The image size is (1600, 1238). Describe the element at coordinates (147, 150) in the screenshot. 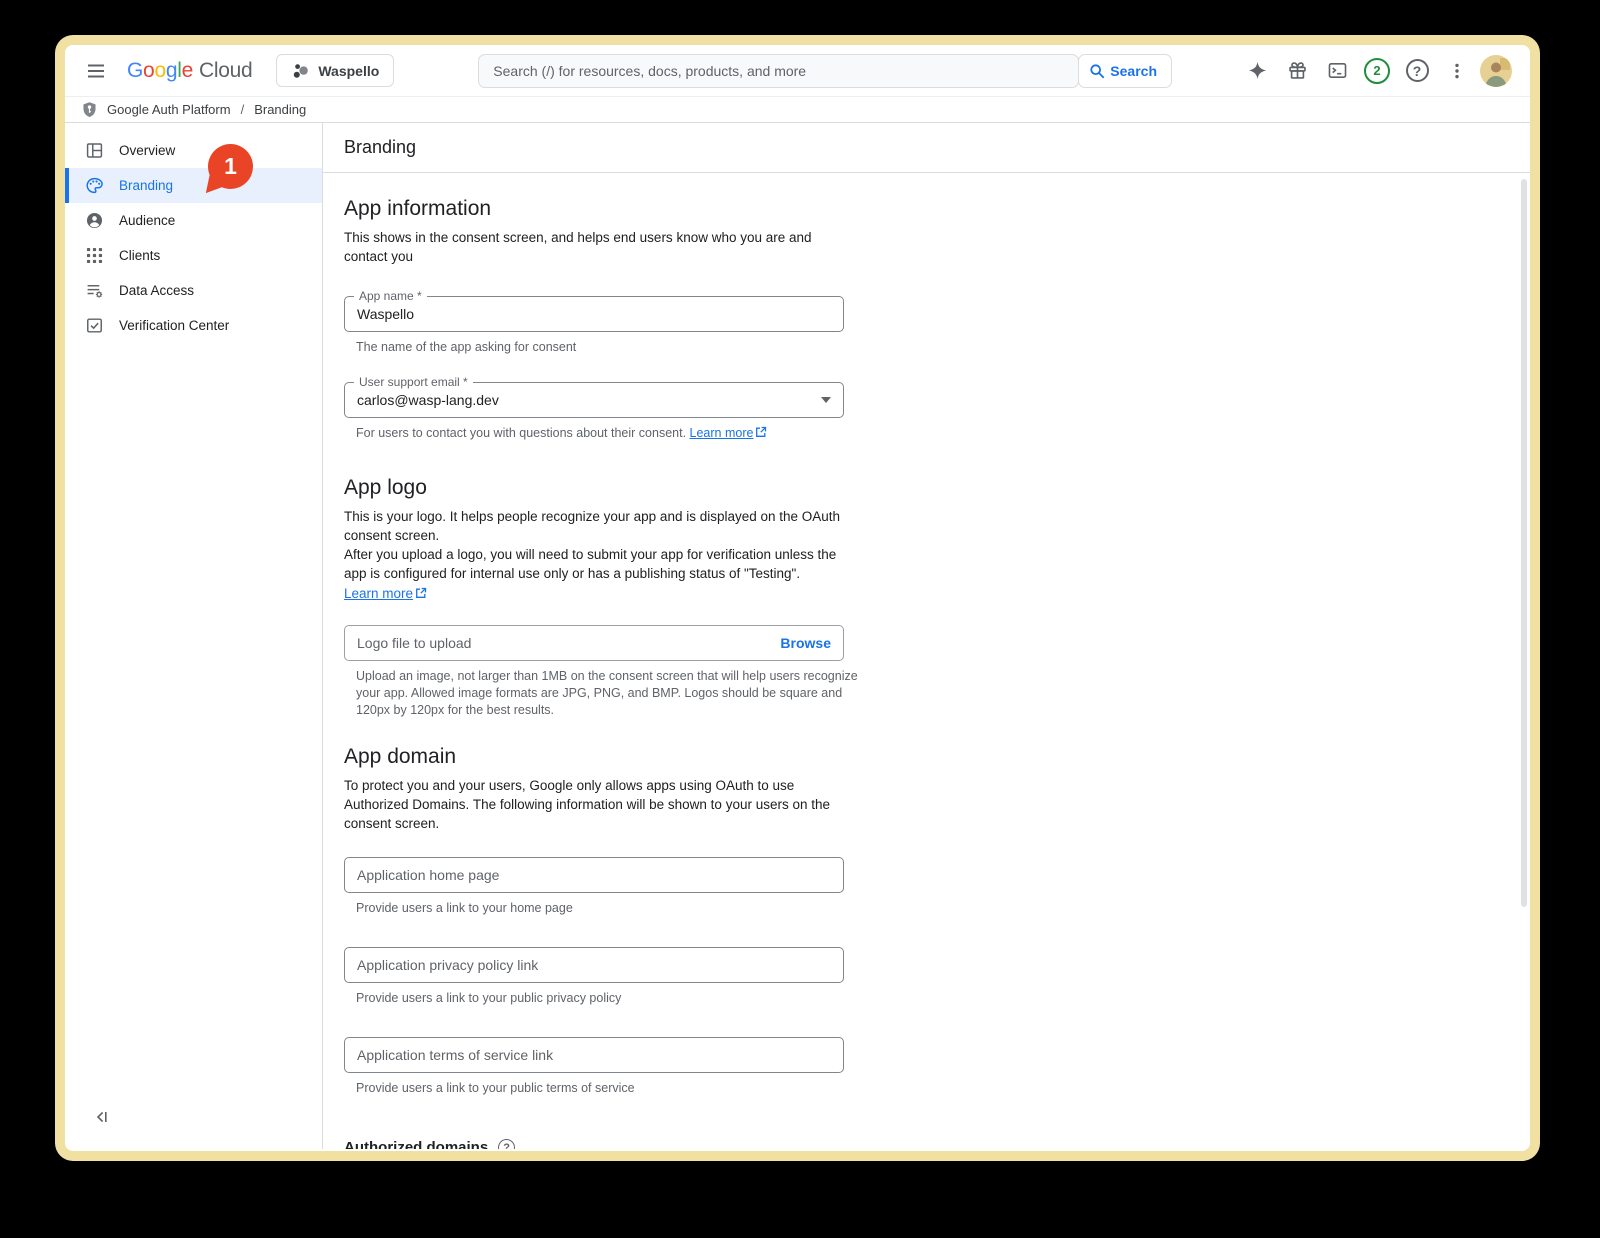

I see `sidebar-item-label: Overview` at that location.